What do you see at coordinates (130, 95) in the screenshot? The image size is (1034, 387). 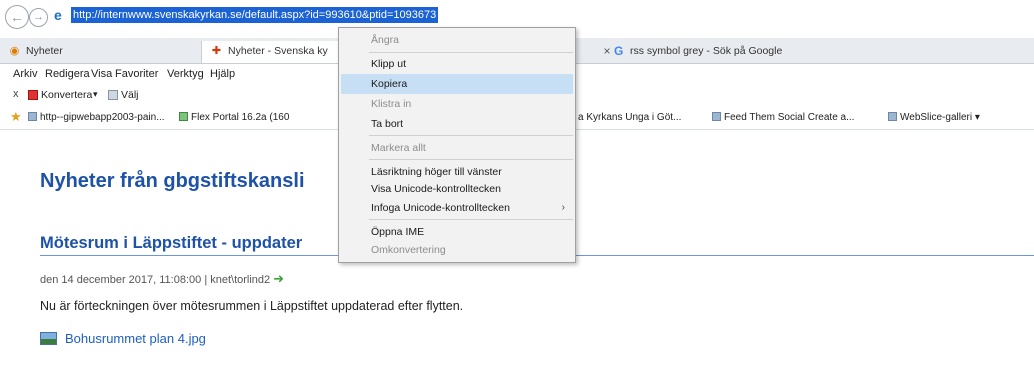 I see `valj-button: Välj` at bounding box center [130, 95].